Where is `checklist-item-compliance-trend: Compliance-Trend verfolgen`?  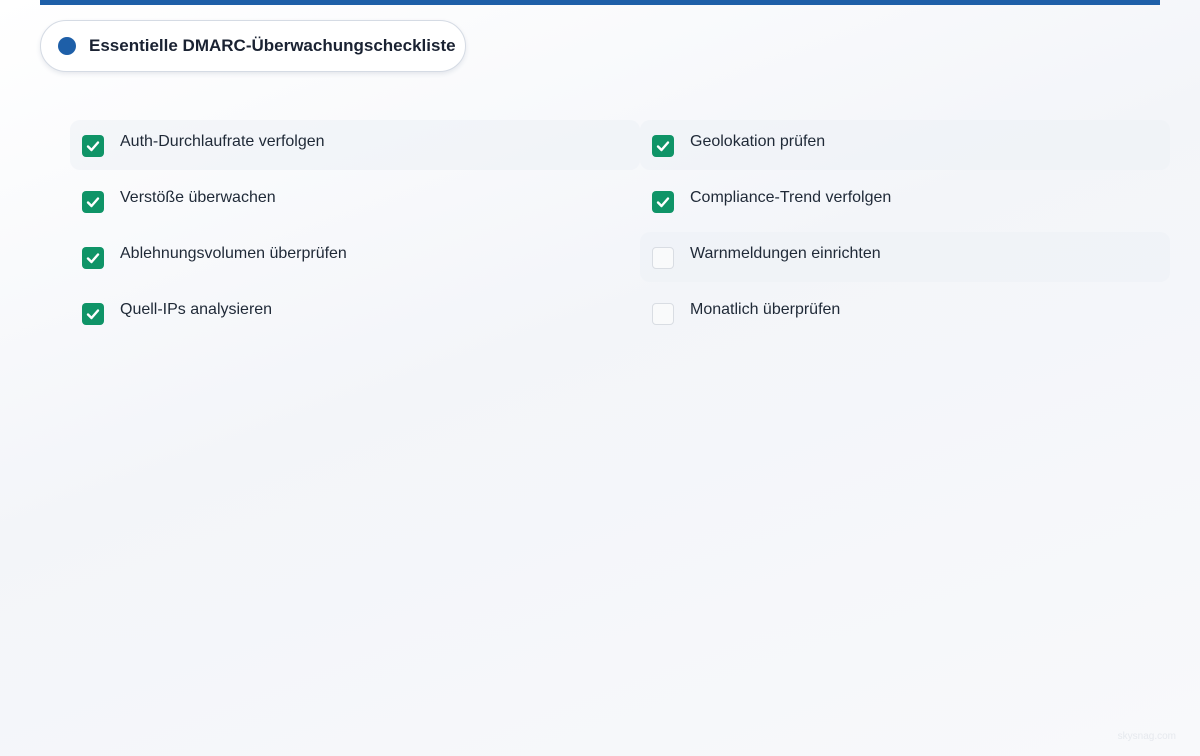 checklist-item-compliance-trend: Compliance-Trend verfolgen is located at coordinates (905, 201).